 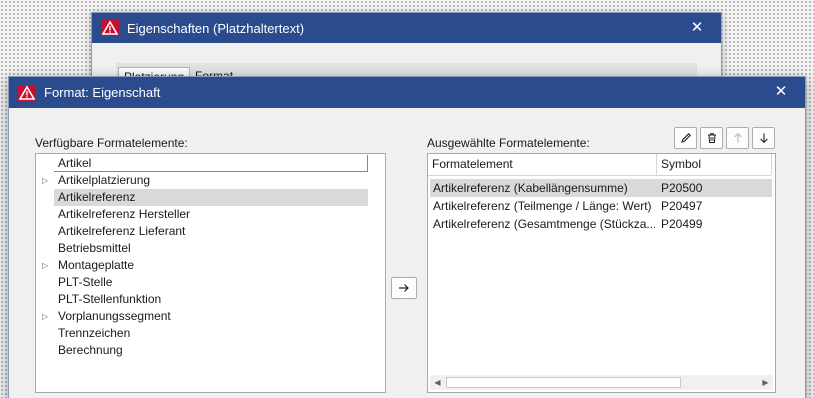 I want to click on tree-item: PLT-Stelle, so click(x=74, y=282).